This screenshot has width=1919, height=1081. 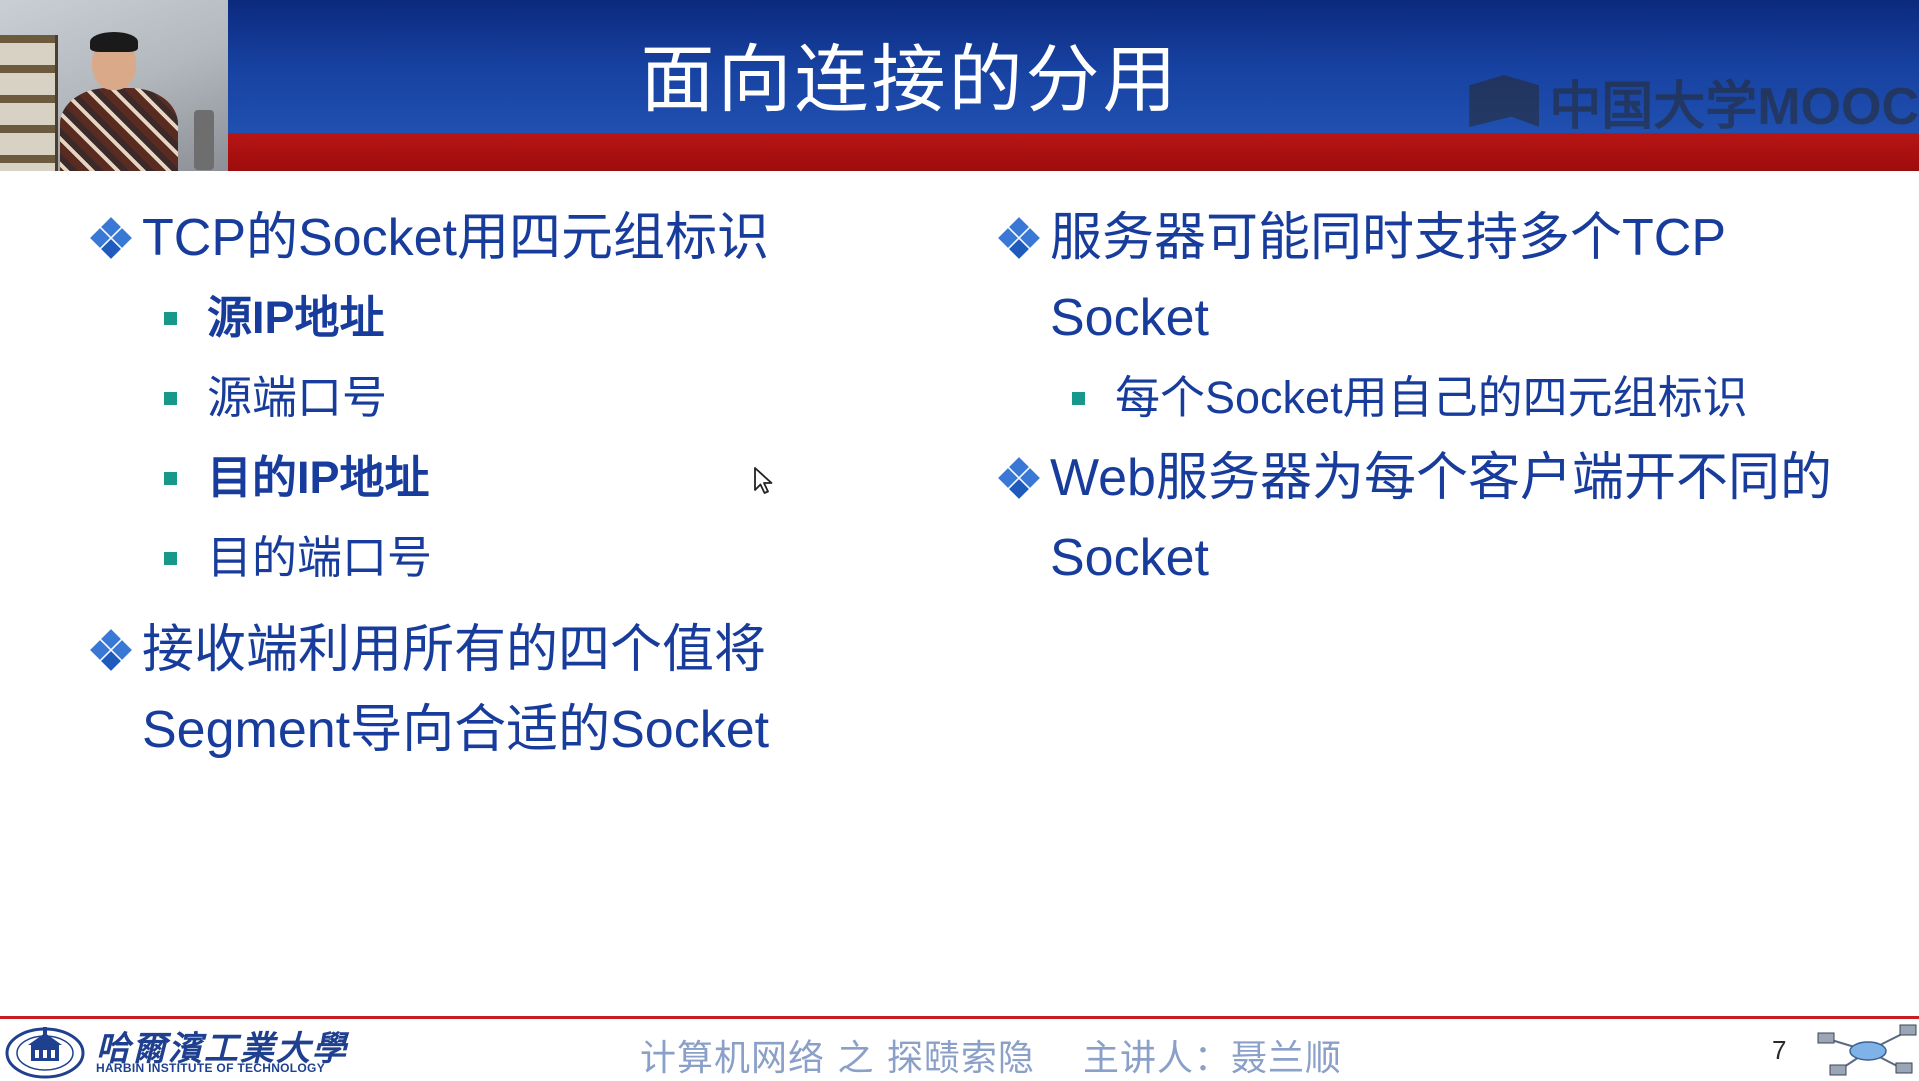 What do you see at coordinates (114, 42) in the screenshot?
I see `webcam-lecturer-hair` at bounding box center [114, 42].